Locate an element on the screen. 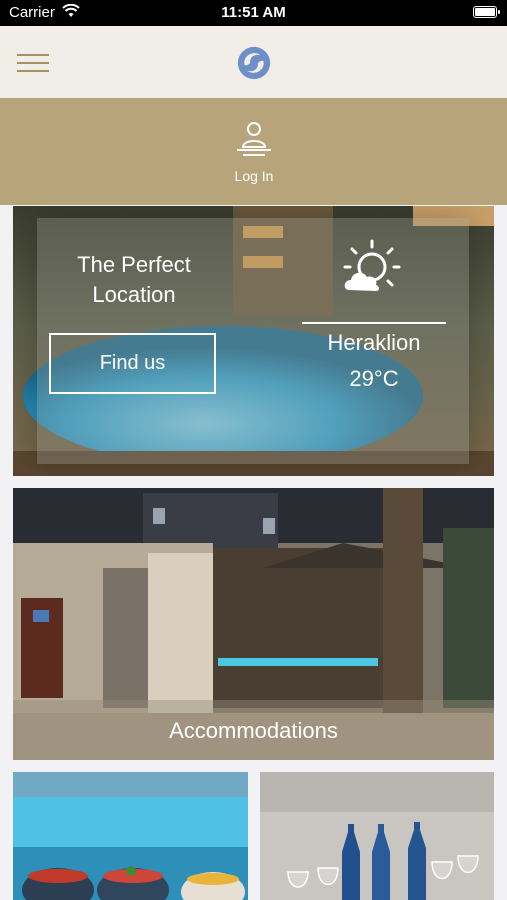 This screenshot has height=900, width=507. food-bowls-image is located at coordinates (130, 836).